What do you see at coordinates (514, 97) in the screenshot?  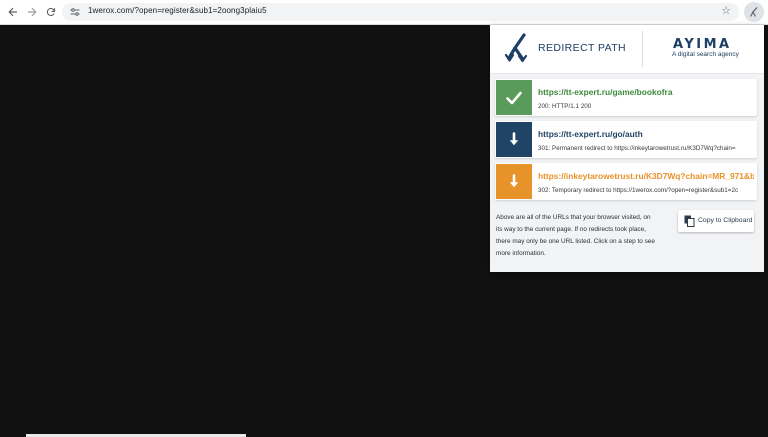 I see `check-icon` at bounding box center [514, 97].